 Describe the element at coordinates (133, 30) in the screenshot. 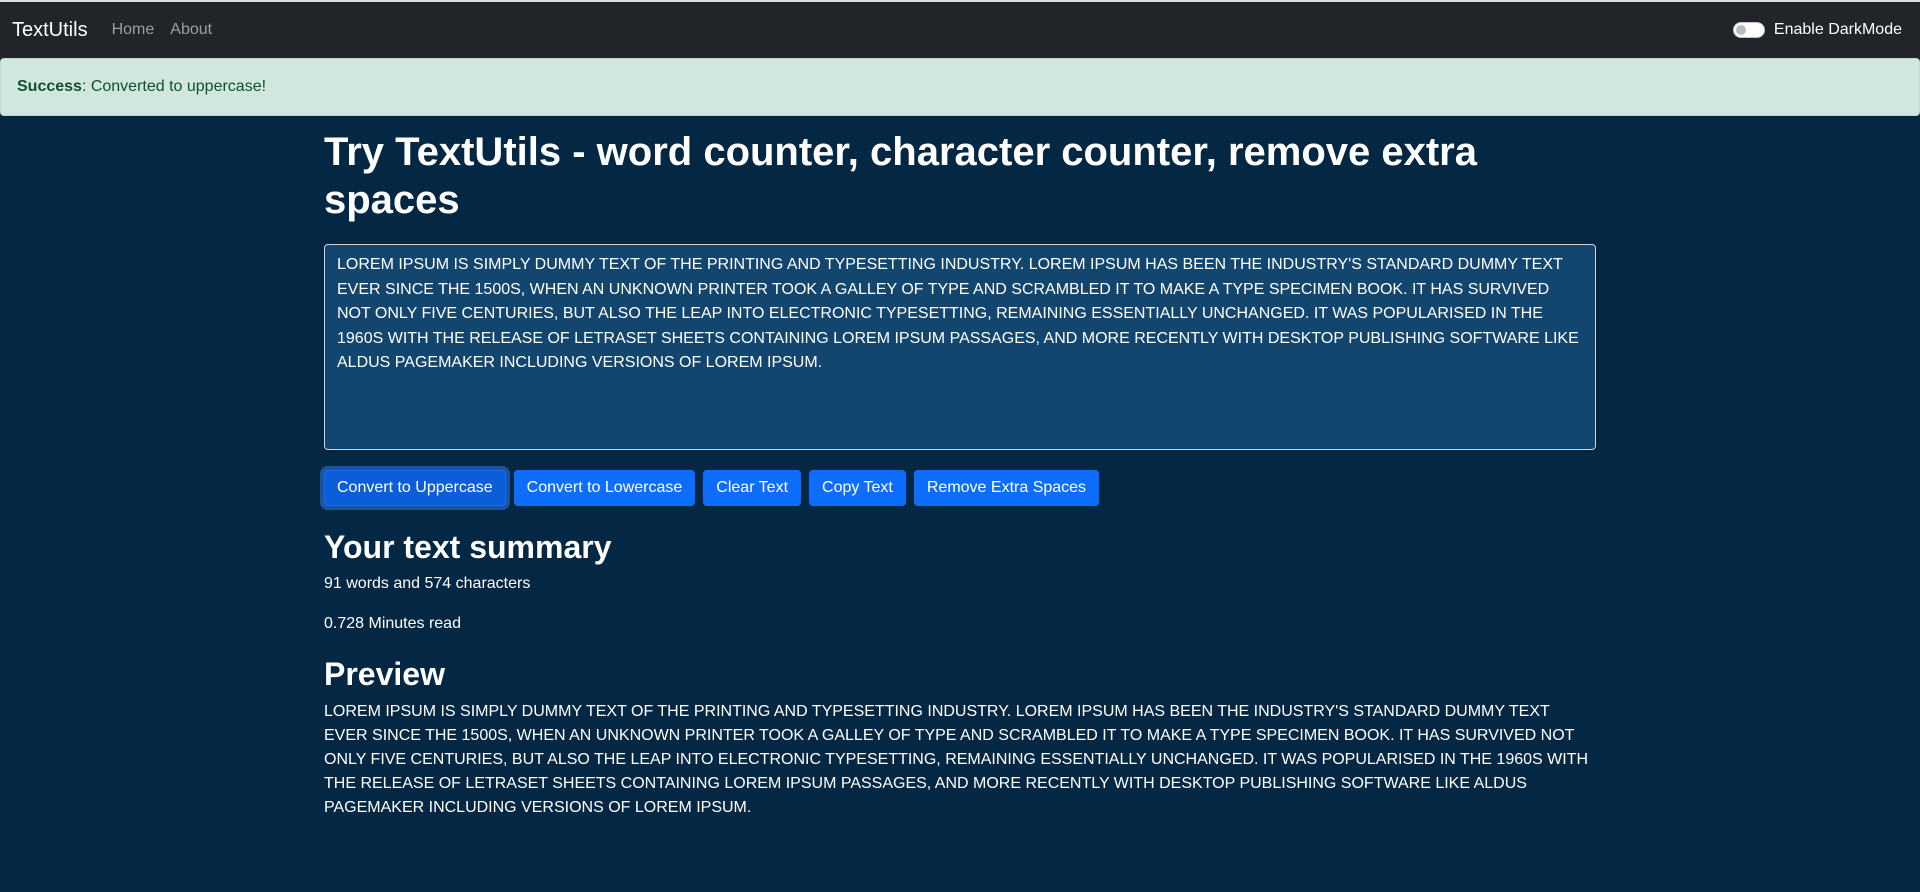

I see `nav-link-home: Home` at that location.